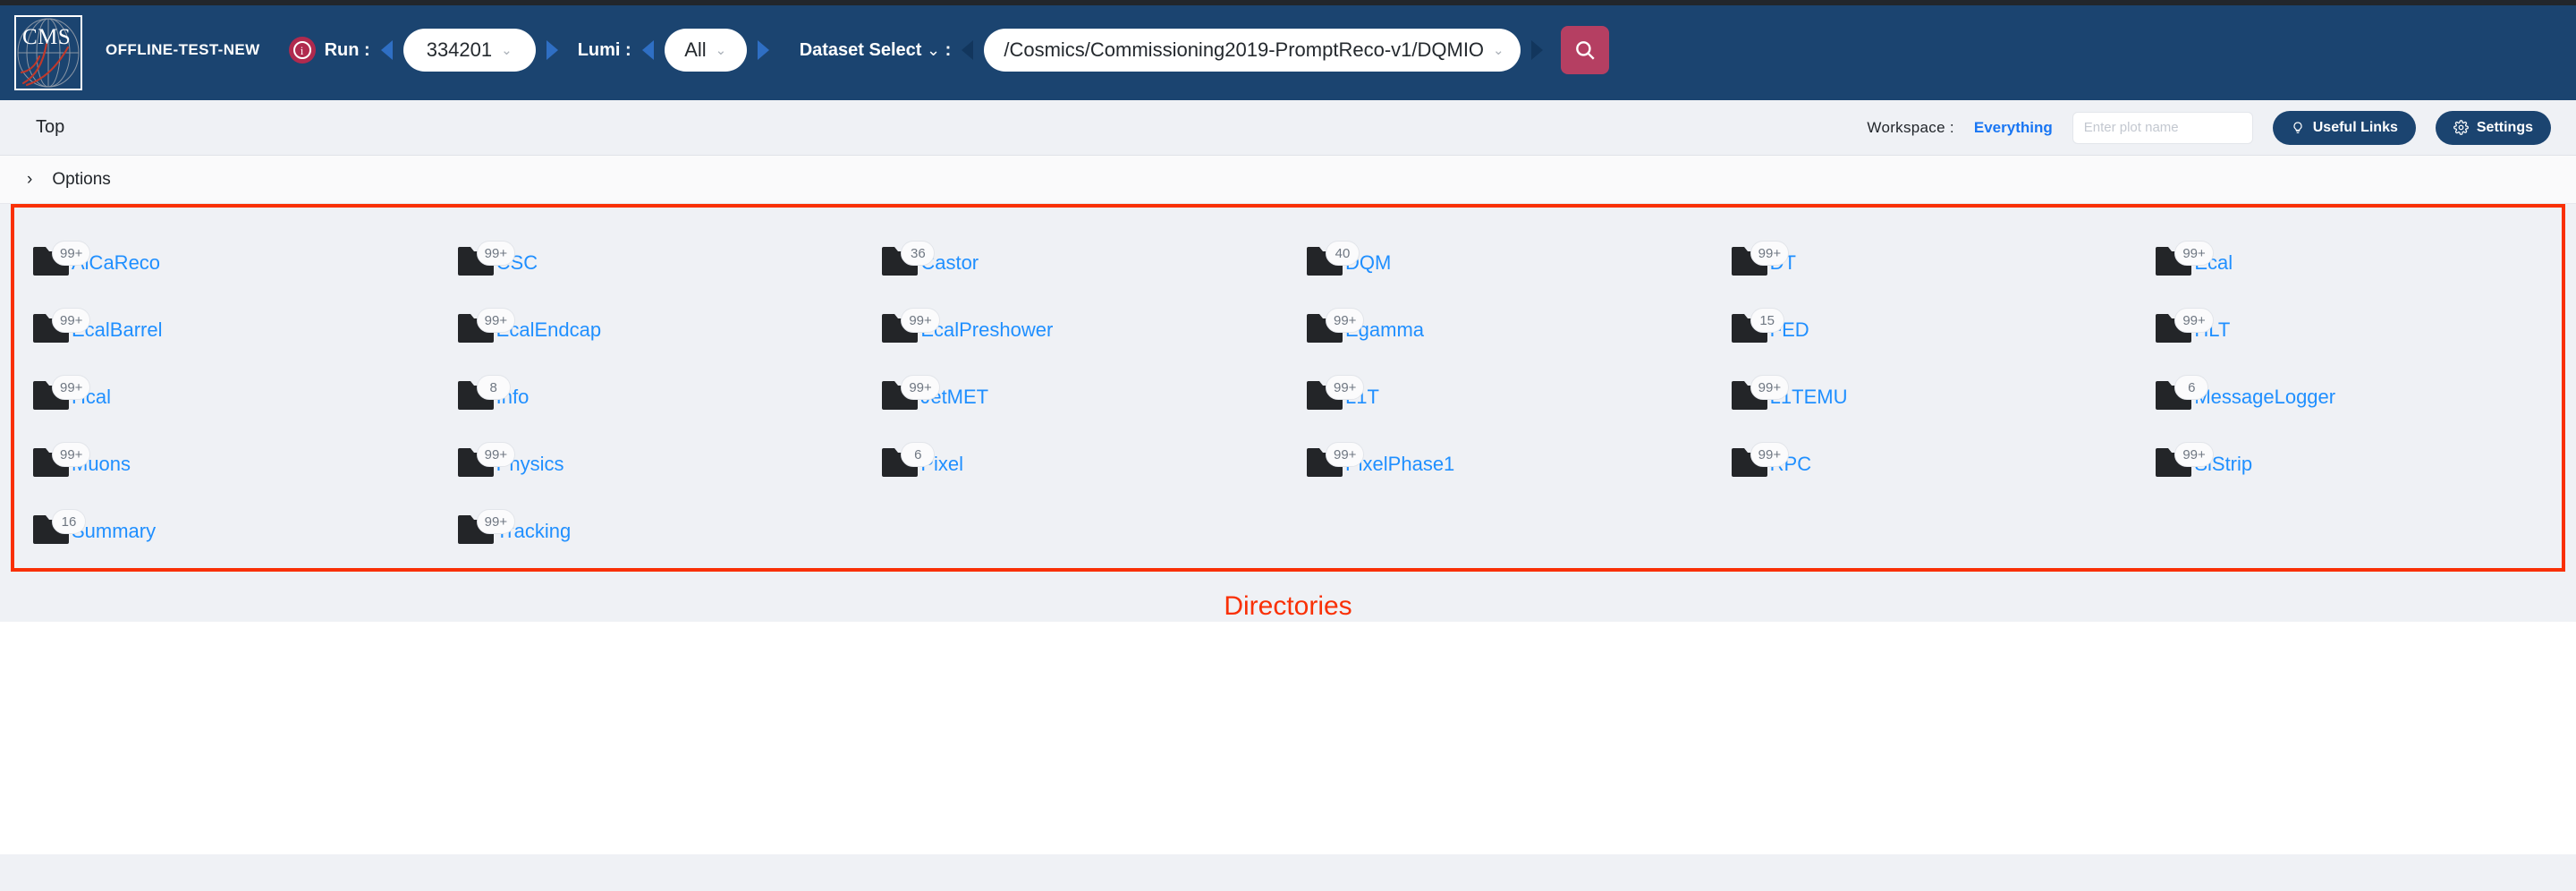 This screenshot has height=891, width=2576. Describe the element at coordinates (226, 318) in the screenshot. I see `directory-item-ecalbarrel: 99+ EcalBarrel` at that location.